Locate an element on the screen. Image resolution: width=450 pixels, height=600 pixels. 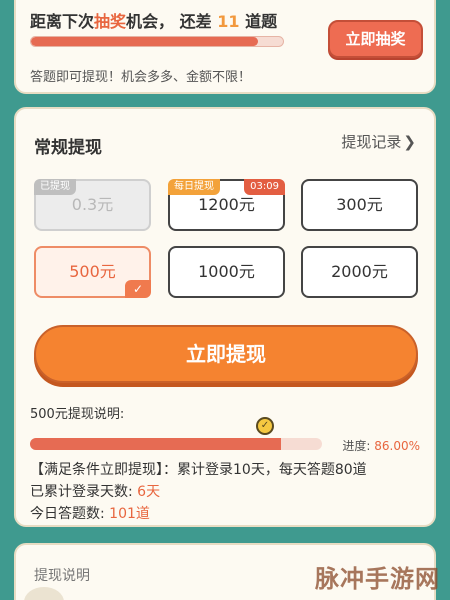
check-circle-icon: ✓ is located at coordinates (265, 426).